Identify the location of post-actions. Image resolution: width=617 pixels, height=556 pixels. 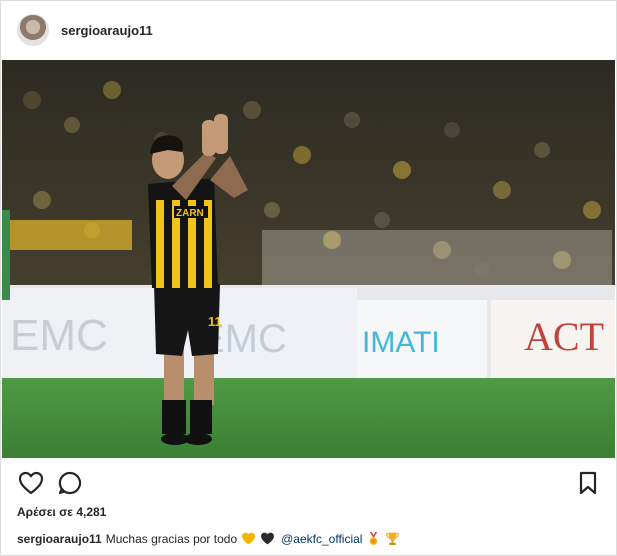
(308, 485).